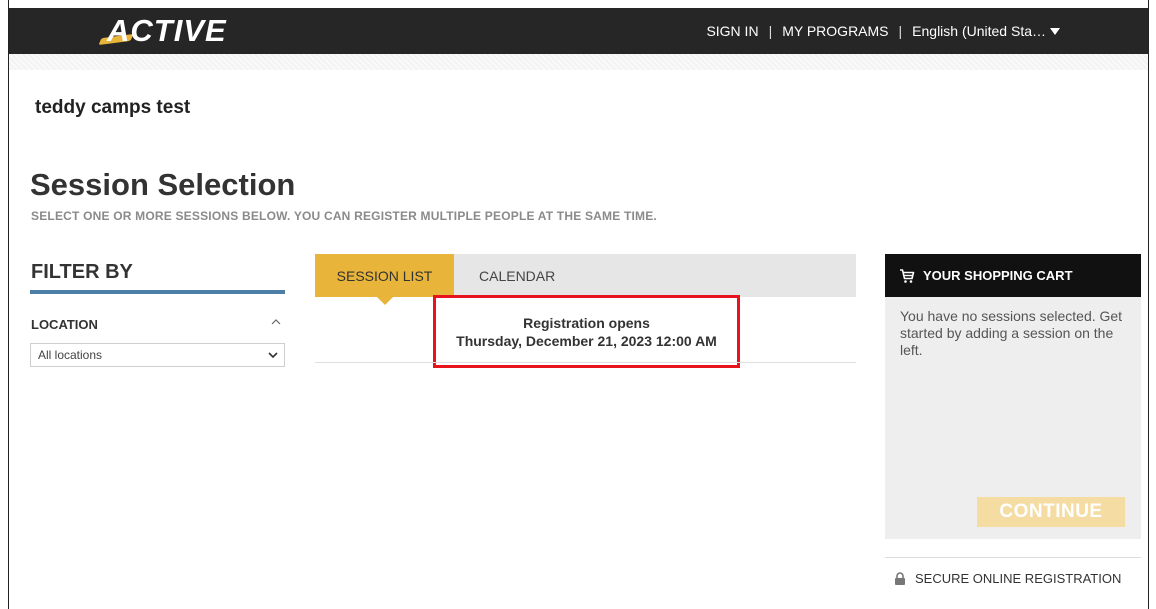 Image resolution: width=1156 pixels, height=609 pixels. Describe the element at coordinates (273, 355) in the screenshot. I see `chevron-down-icon` at that location.